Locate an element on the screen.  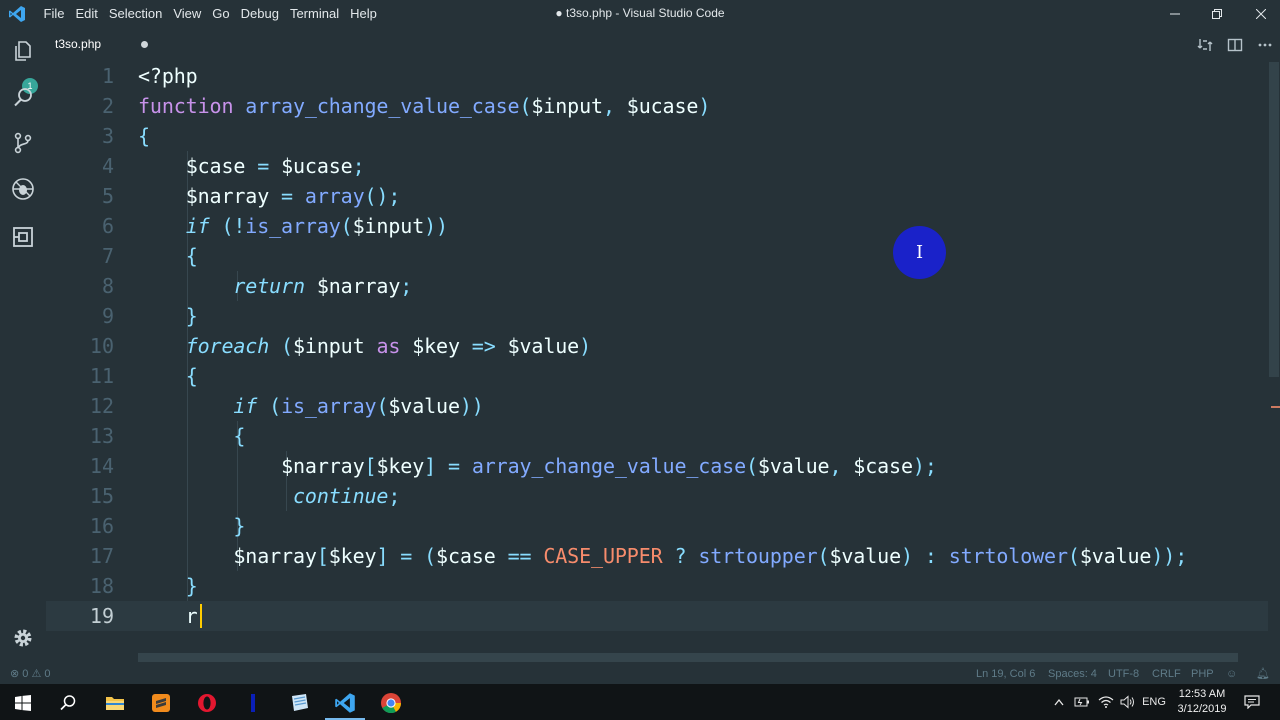
menu-selection: Selection is located at coordinates (135, 14).